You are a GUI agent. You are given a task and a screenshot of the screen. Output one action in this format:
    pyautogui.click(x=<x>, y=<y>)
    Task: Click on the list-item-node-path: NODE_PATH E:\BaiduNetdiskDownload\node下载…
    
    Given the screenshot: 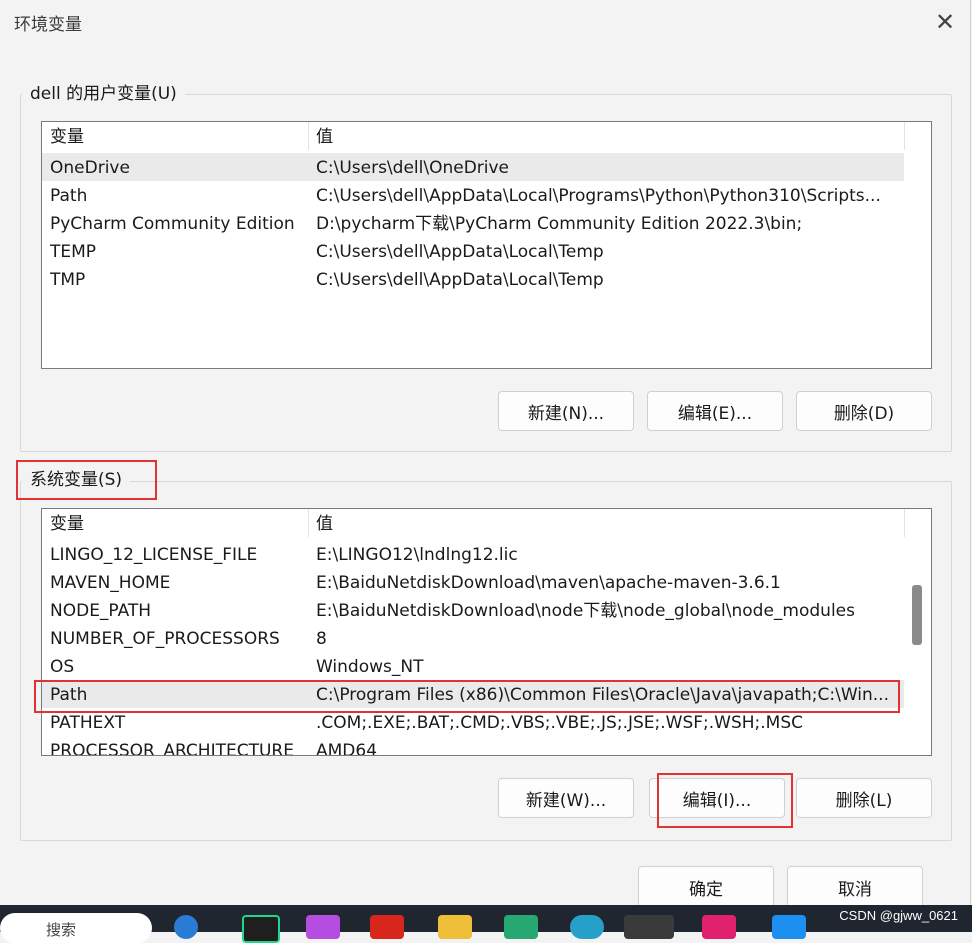 What is the action you would take?
    pyautogui.click(x=473, y=610)
    